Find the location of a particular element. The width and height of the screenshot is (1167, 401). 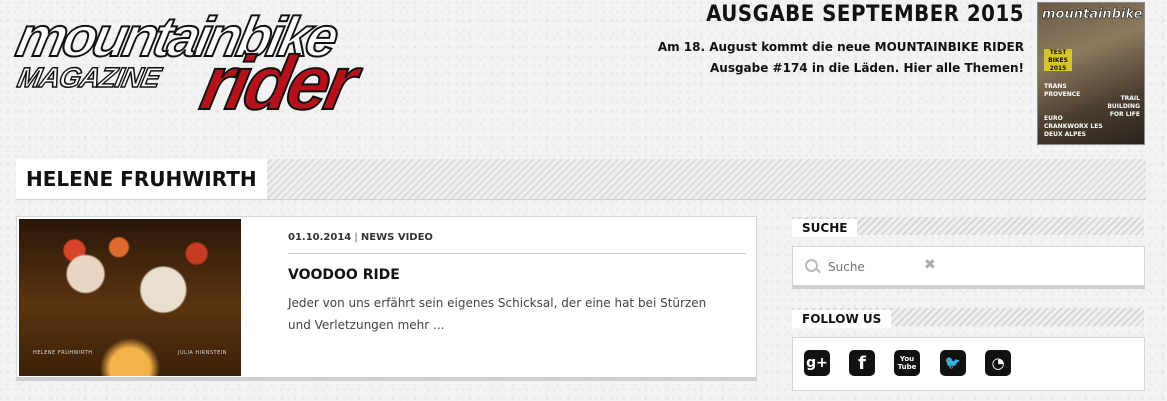

article-divider is located at coordinates (517, 253).